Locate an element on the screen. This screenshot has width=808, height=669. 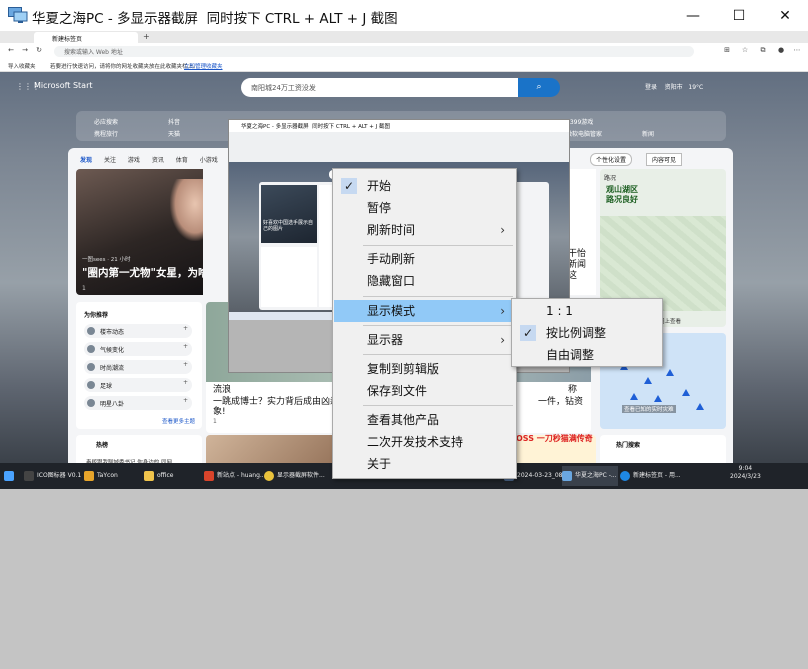
import-favorites: 导入收藏夹 is located at coordinates (22, 66).